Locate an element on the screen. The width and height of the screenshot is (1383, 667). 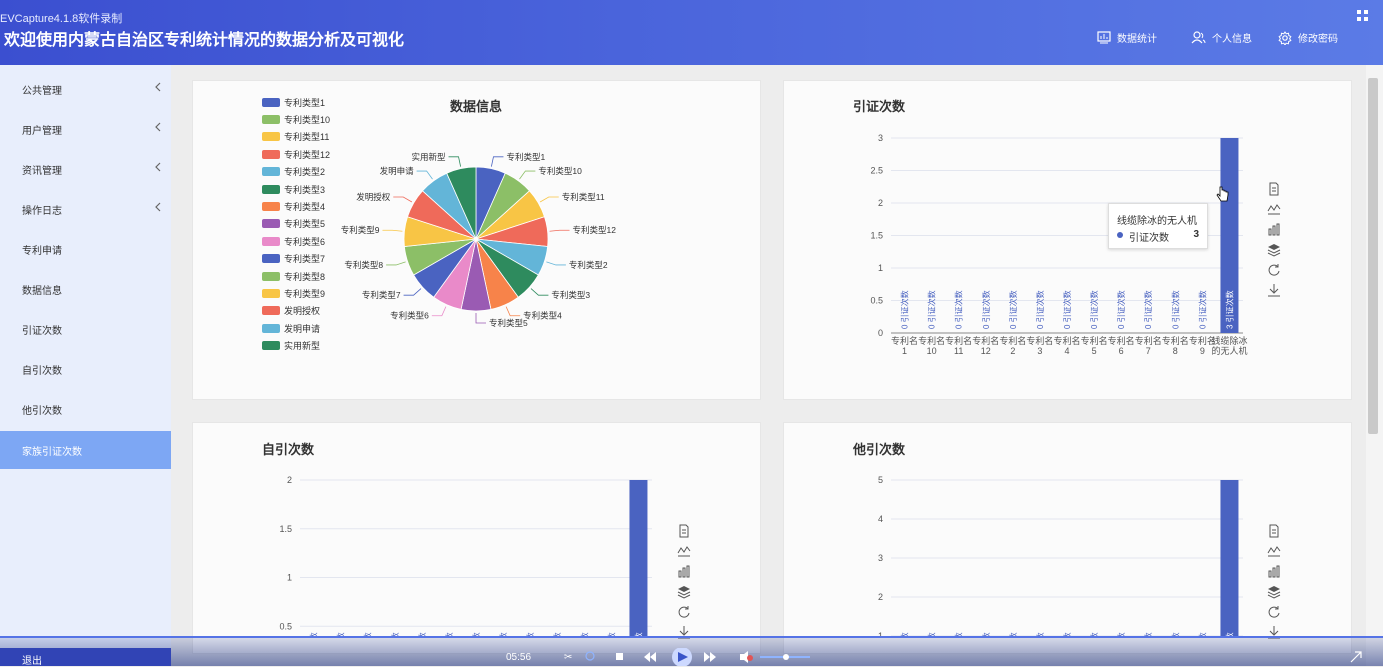
volume-icon is located at coordinates (746, 657).